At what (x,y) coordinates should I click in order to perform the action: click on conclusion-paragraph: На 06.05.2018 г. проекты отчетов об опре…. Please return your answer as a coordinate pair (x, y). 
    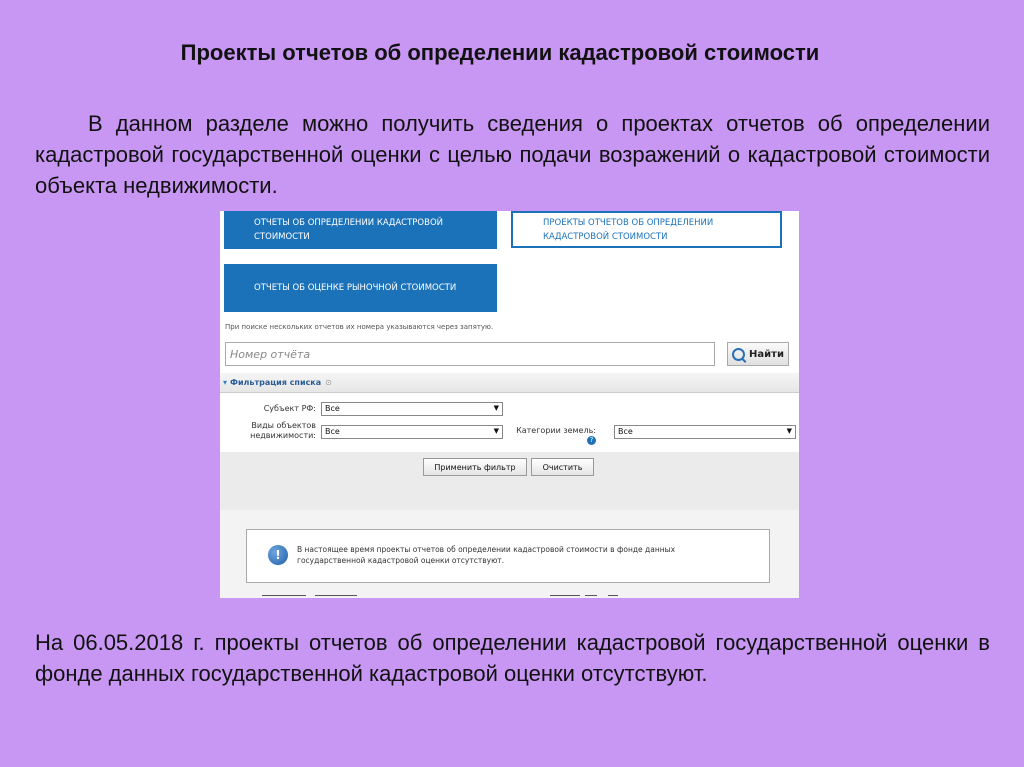
    Looking at the image, I should click on (512, 658).